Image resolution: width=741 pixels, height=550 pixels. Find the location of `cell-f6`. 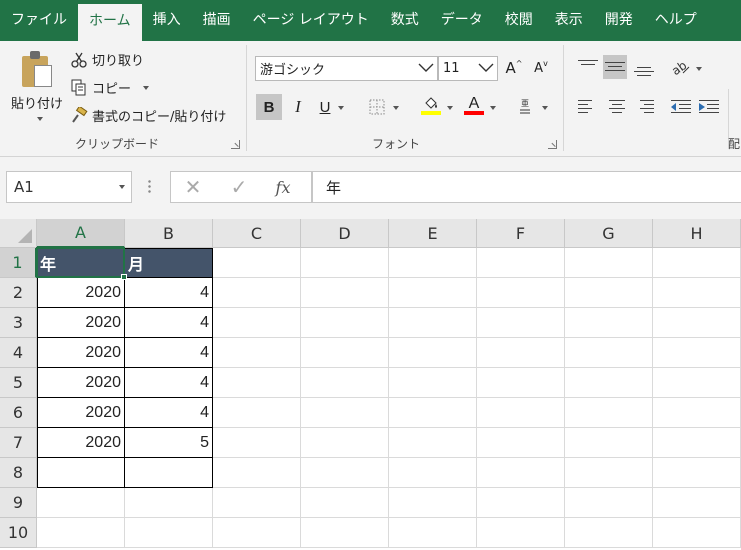

cell-f6 is located at coordinates (521, 413).